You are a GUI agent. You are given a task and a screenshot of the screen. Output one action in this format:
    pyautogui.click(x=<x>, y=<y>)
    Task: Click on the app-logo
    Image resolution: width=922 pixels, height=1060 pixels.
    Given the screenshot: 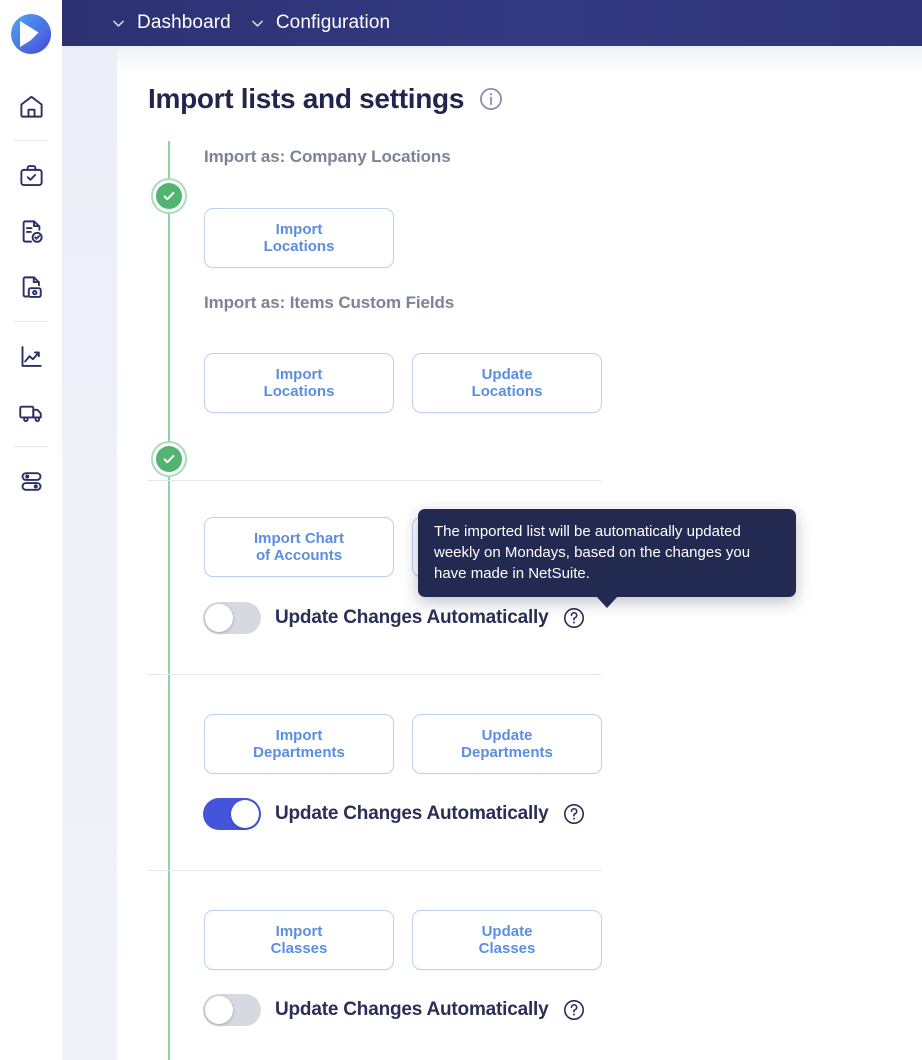 What is the action you would take?
    pyautogui.click(x=31, y=34)
    